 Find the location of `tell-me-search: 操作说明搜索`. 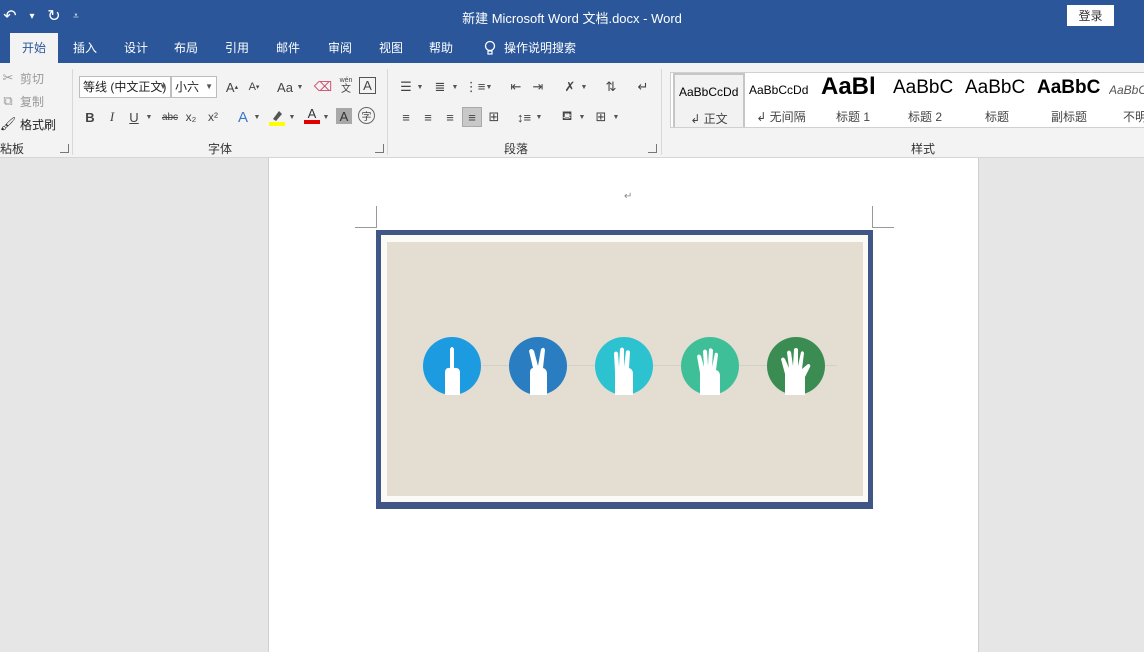

tell-me-search: 操作说明搜索 is located at coordinates (530, 48).